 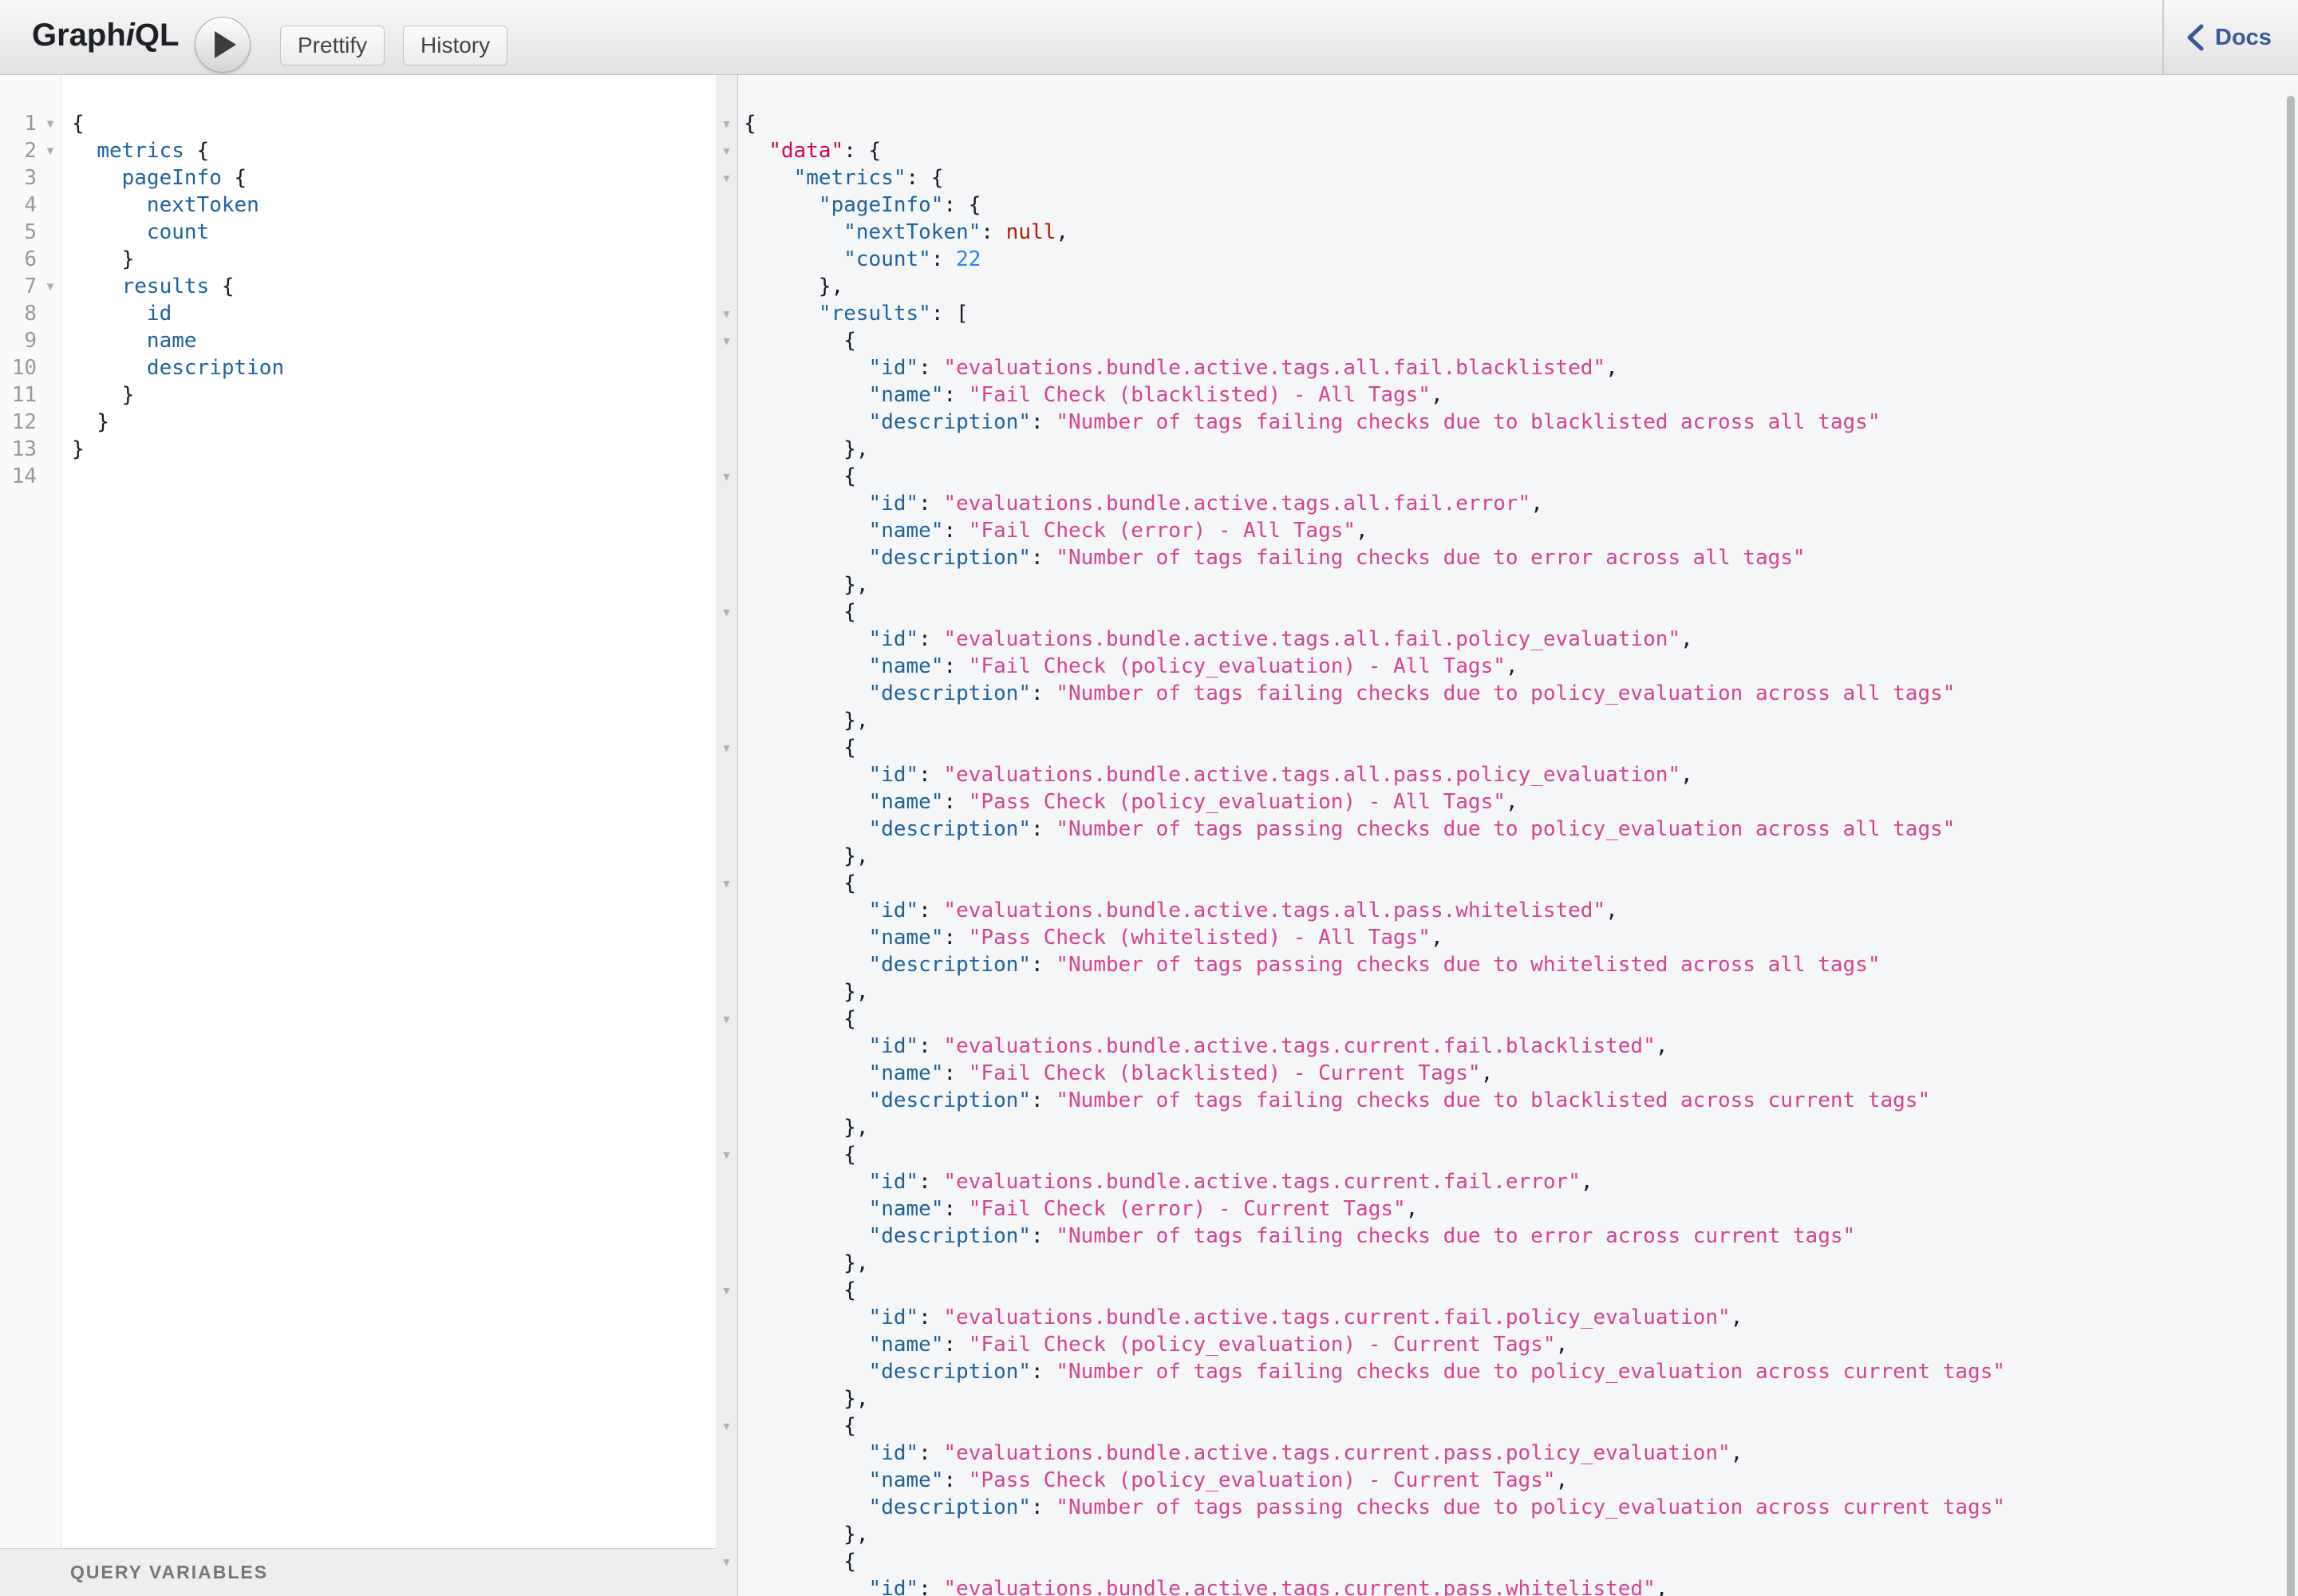 I want to click on line-number: 1, so click(x=31, y=124).